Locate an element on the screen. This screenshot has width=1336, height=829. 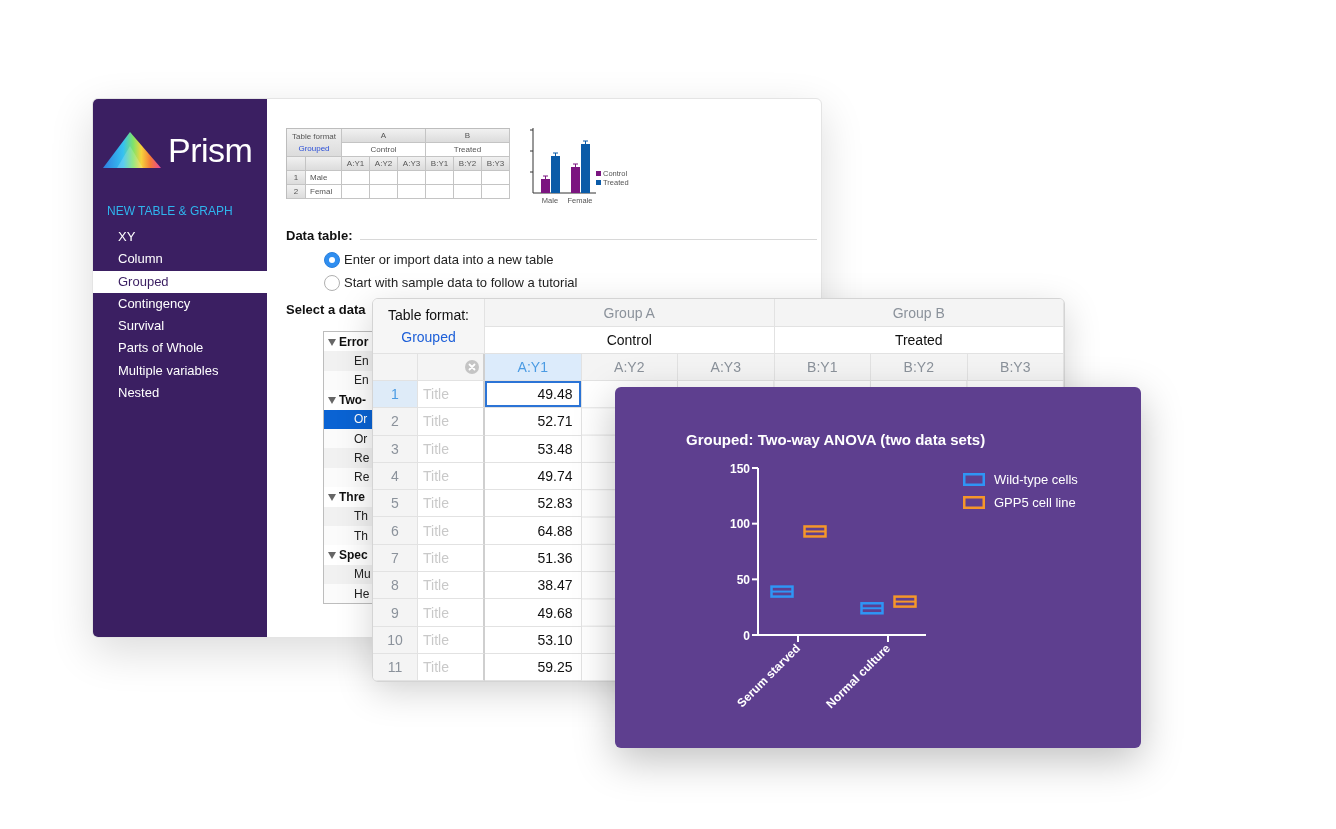
row-number-cell: 8 is located at coordinates (395, 586).